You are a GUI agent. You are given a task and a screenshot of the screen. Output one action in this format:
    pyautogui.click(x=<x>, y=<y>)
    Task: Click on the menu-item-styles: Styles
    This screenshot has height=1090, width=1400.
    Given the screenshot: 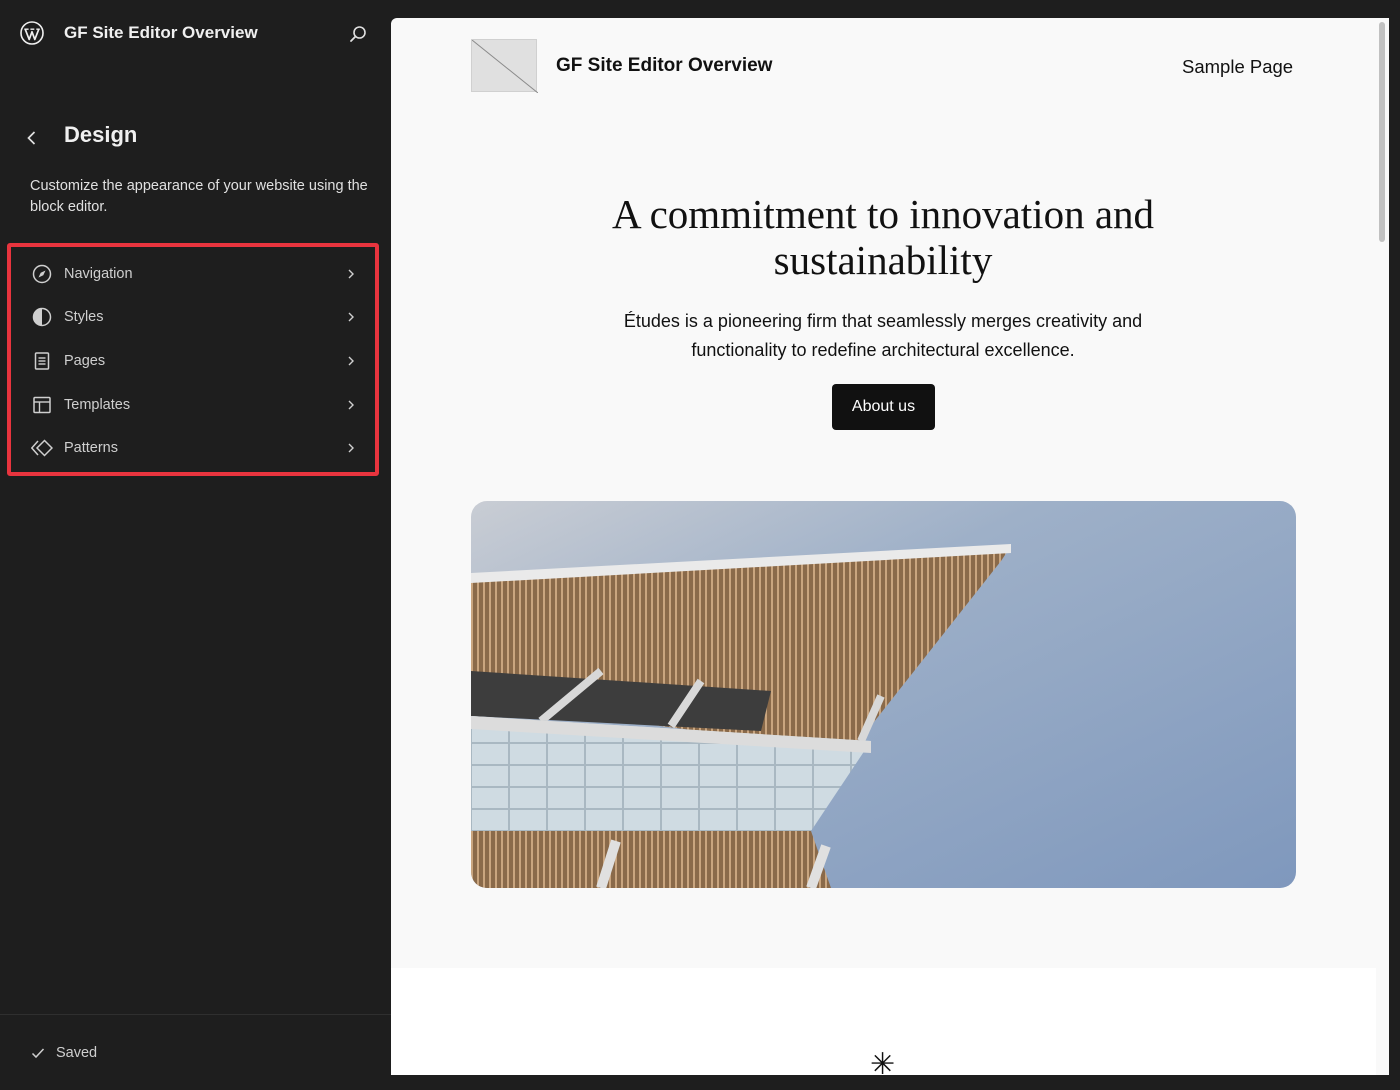 What is the action you would take?
    pyautogui.click(x=192, y=318)
    